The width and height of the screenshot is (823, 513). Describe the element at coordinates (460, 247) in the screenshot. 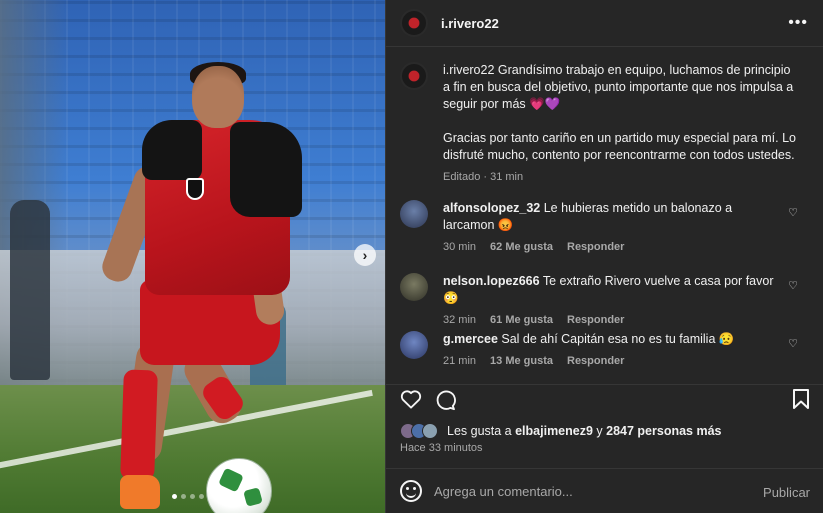

I see `comment-time: 30 min` at that location.